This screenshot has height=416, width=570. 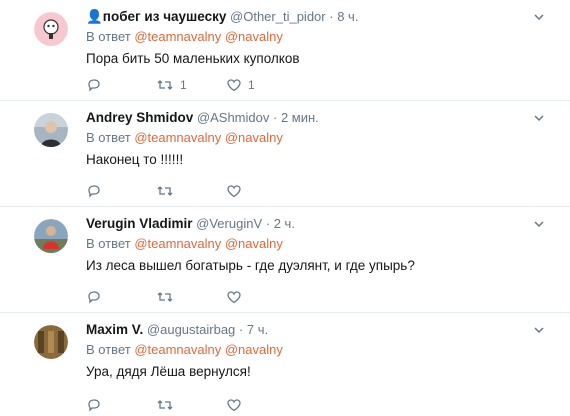 What do you see at coordinates (135, 159) in the screenshot?
I see `tweet-text: Наконец то !!!!!!` at bounding box center [135, 159].